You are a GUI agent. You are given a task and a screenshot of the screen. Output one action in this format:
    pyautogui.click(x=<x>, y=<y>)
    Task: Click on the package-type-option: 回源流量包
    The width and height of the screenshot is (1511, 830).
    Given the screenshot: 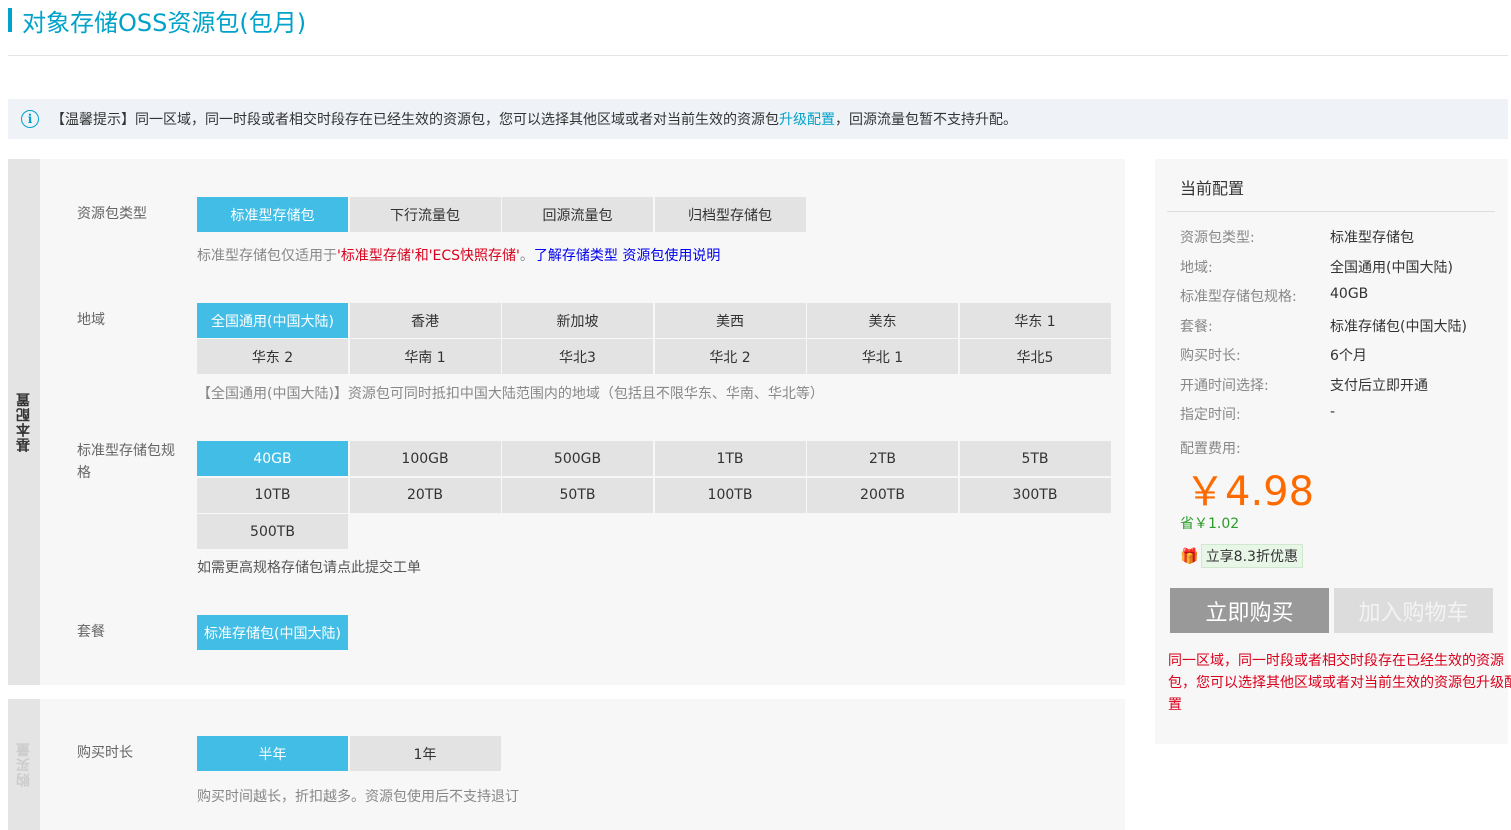 What is the action you would take?
    pyautogui.click(x=577, y=214)
    